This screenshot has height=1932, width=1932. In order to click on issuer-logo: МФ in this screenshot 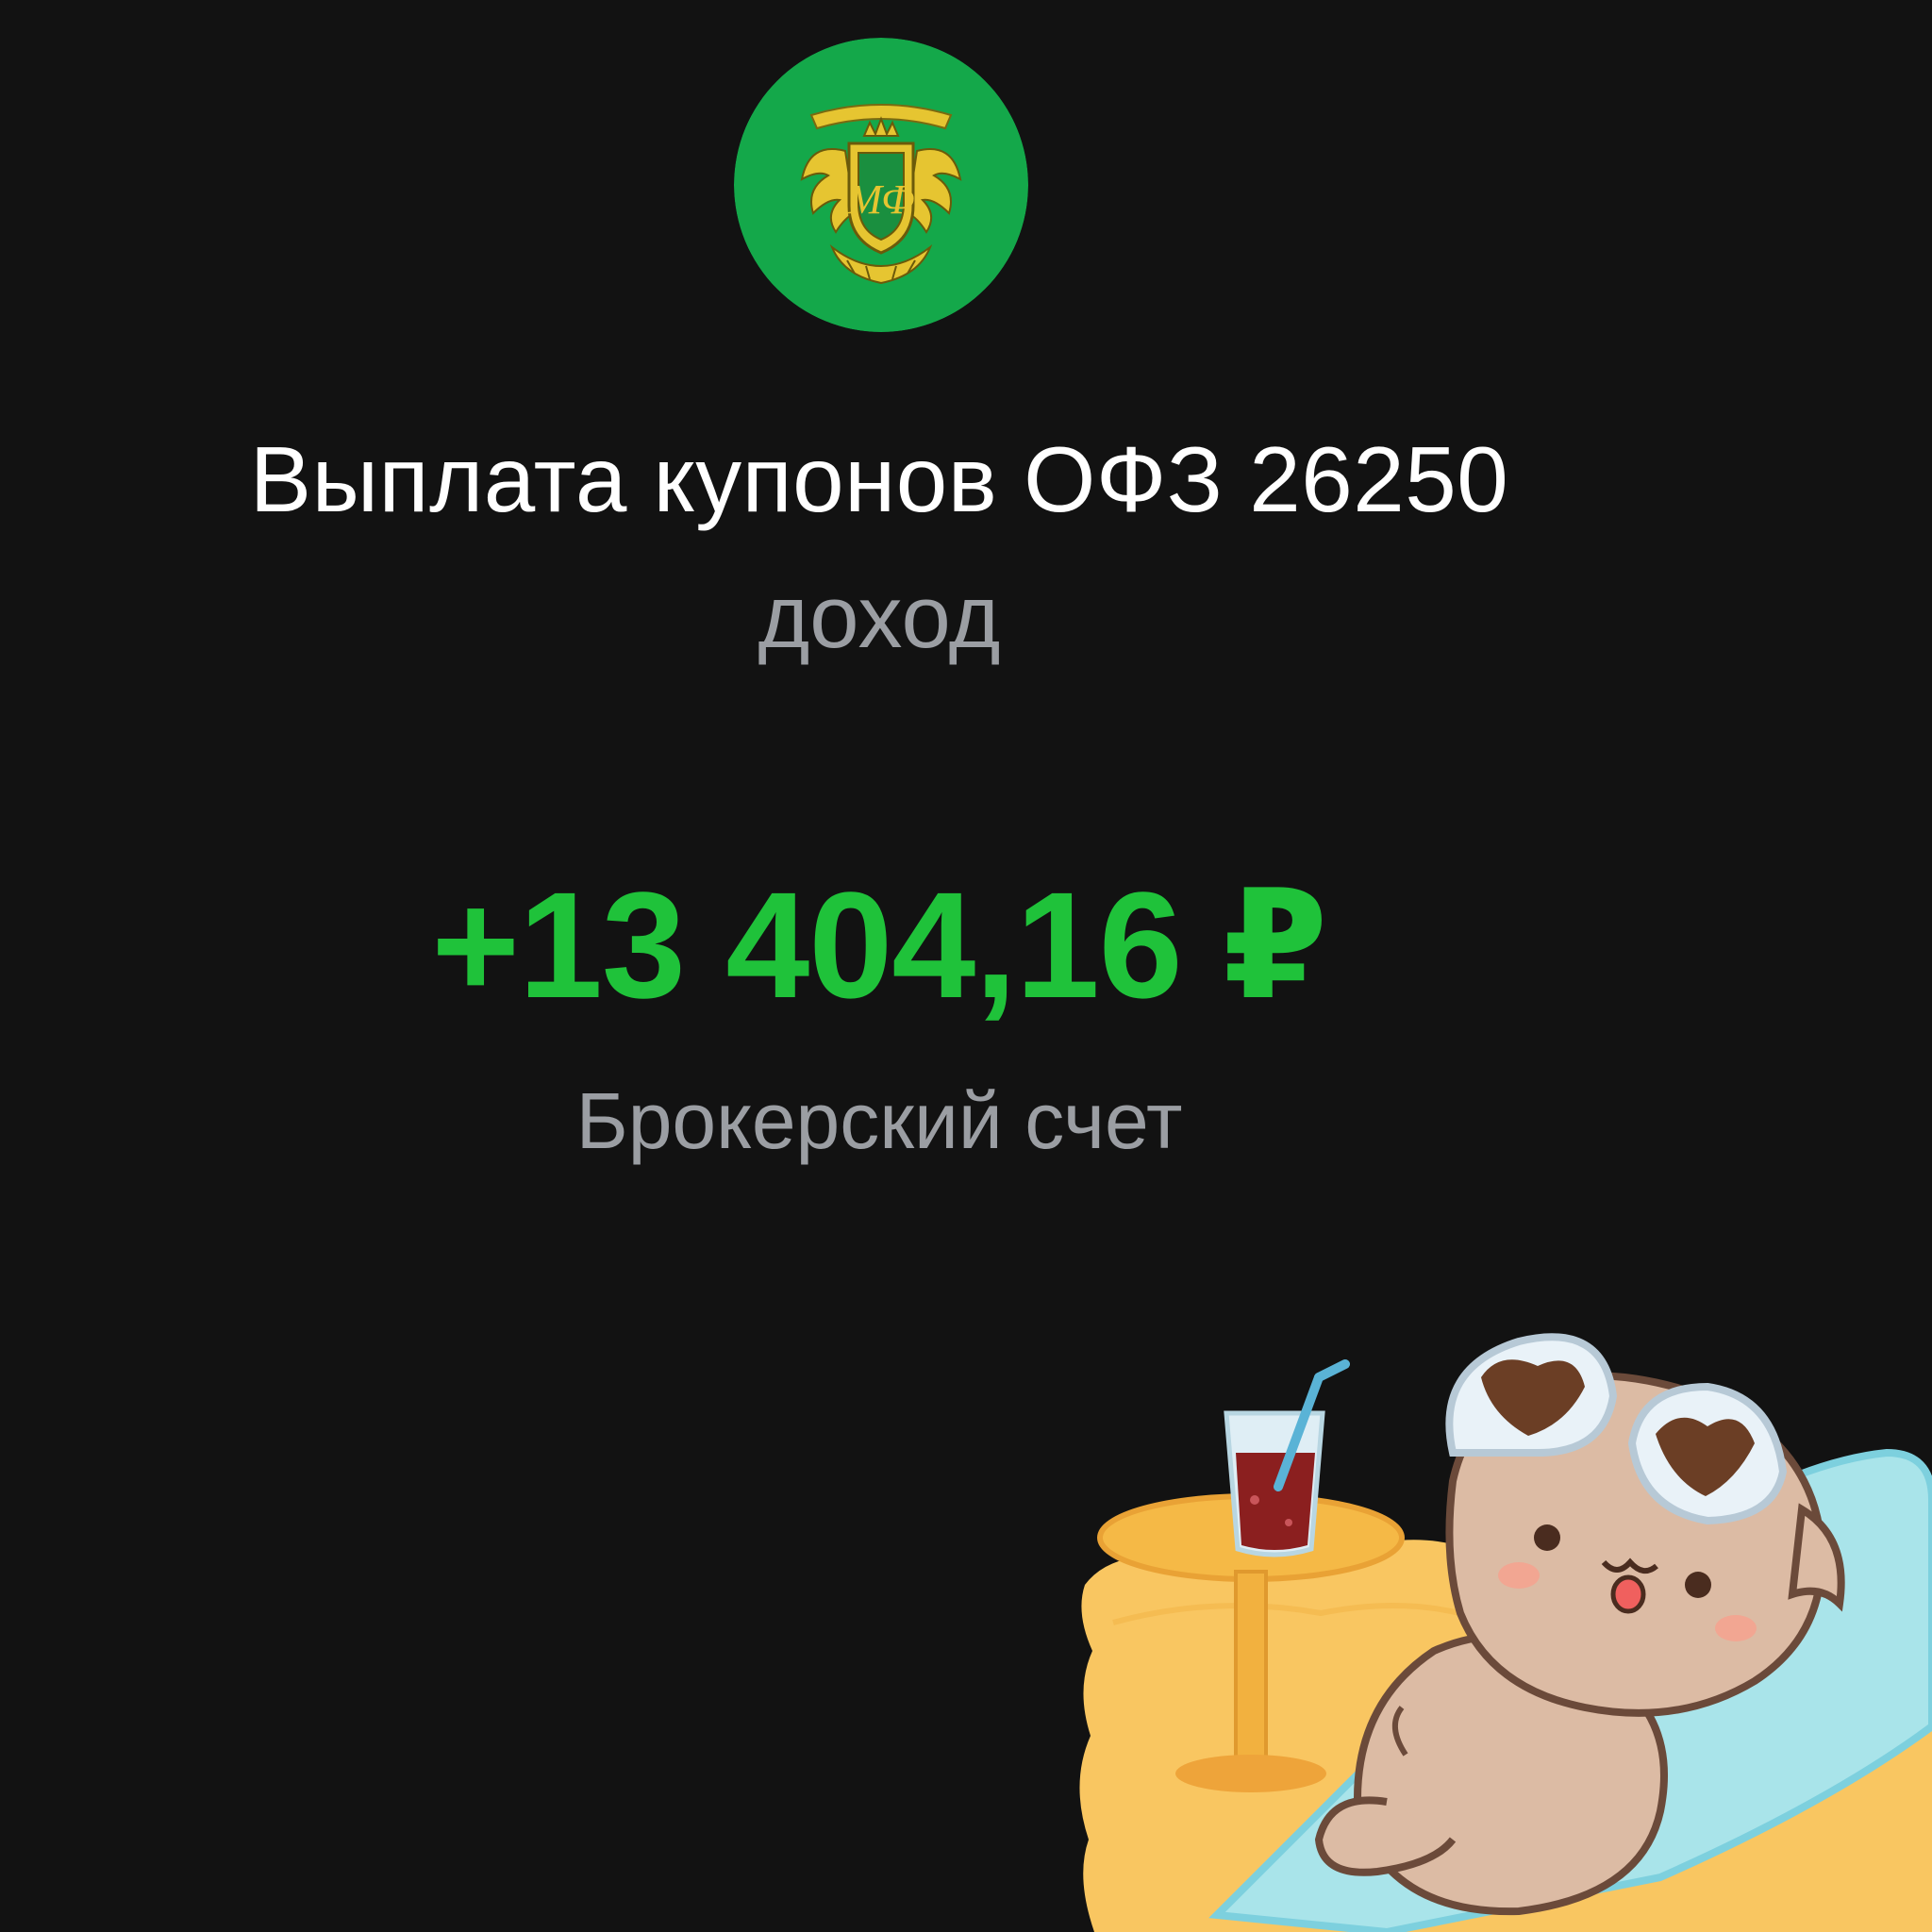, I will do `click(881, 185)`.